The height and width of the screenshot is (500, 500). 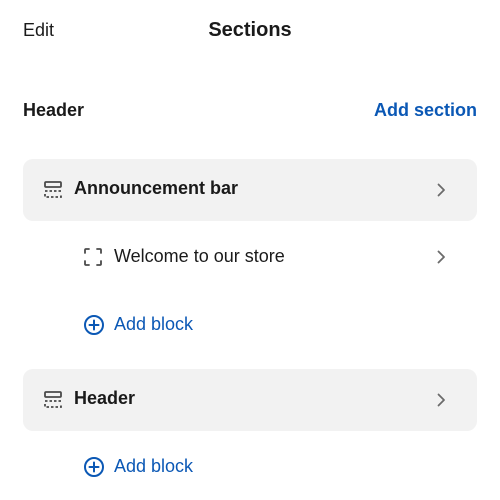 What do you see at coordinates (425, 110) in the screenshot?
I see `add-section-button: Add section` at bounding box center [425, 110].